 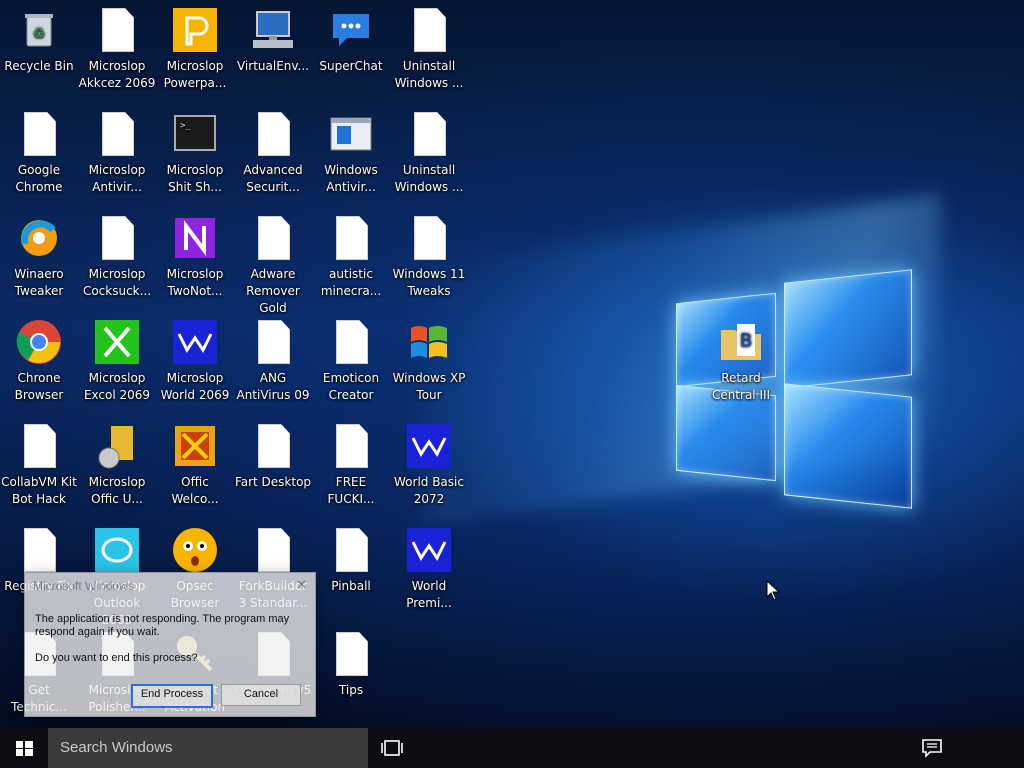 I want to click on start-button, so click(x=24, y=748).